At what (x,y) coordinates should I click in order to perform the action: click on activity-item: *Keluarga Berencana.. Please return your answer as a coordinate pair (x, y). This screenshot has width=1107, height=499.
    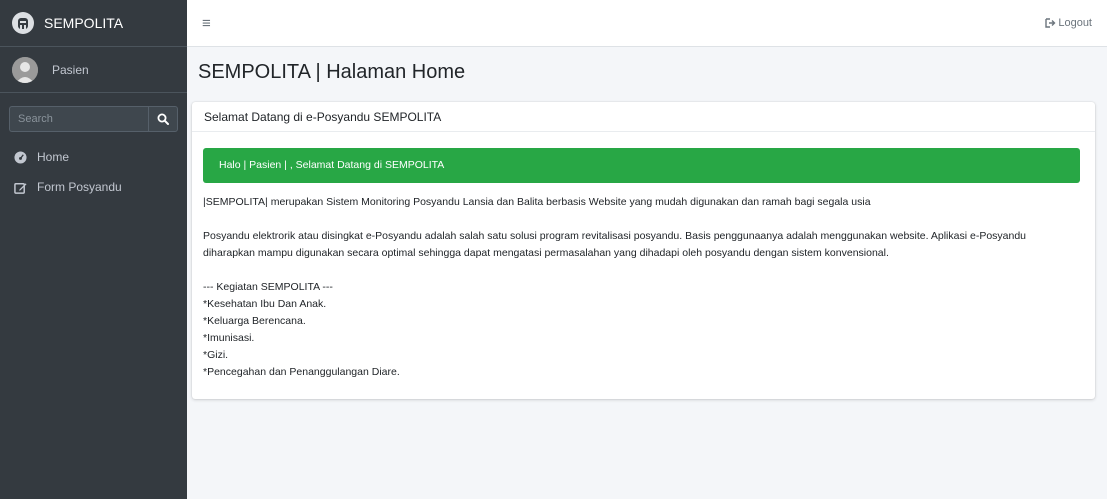
    Looking at the image, I should click on (254, 321).